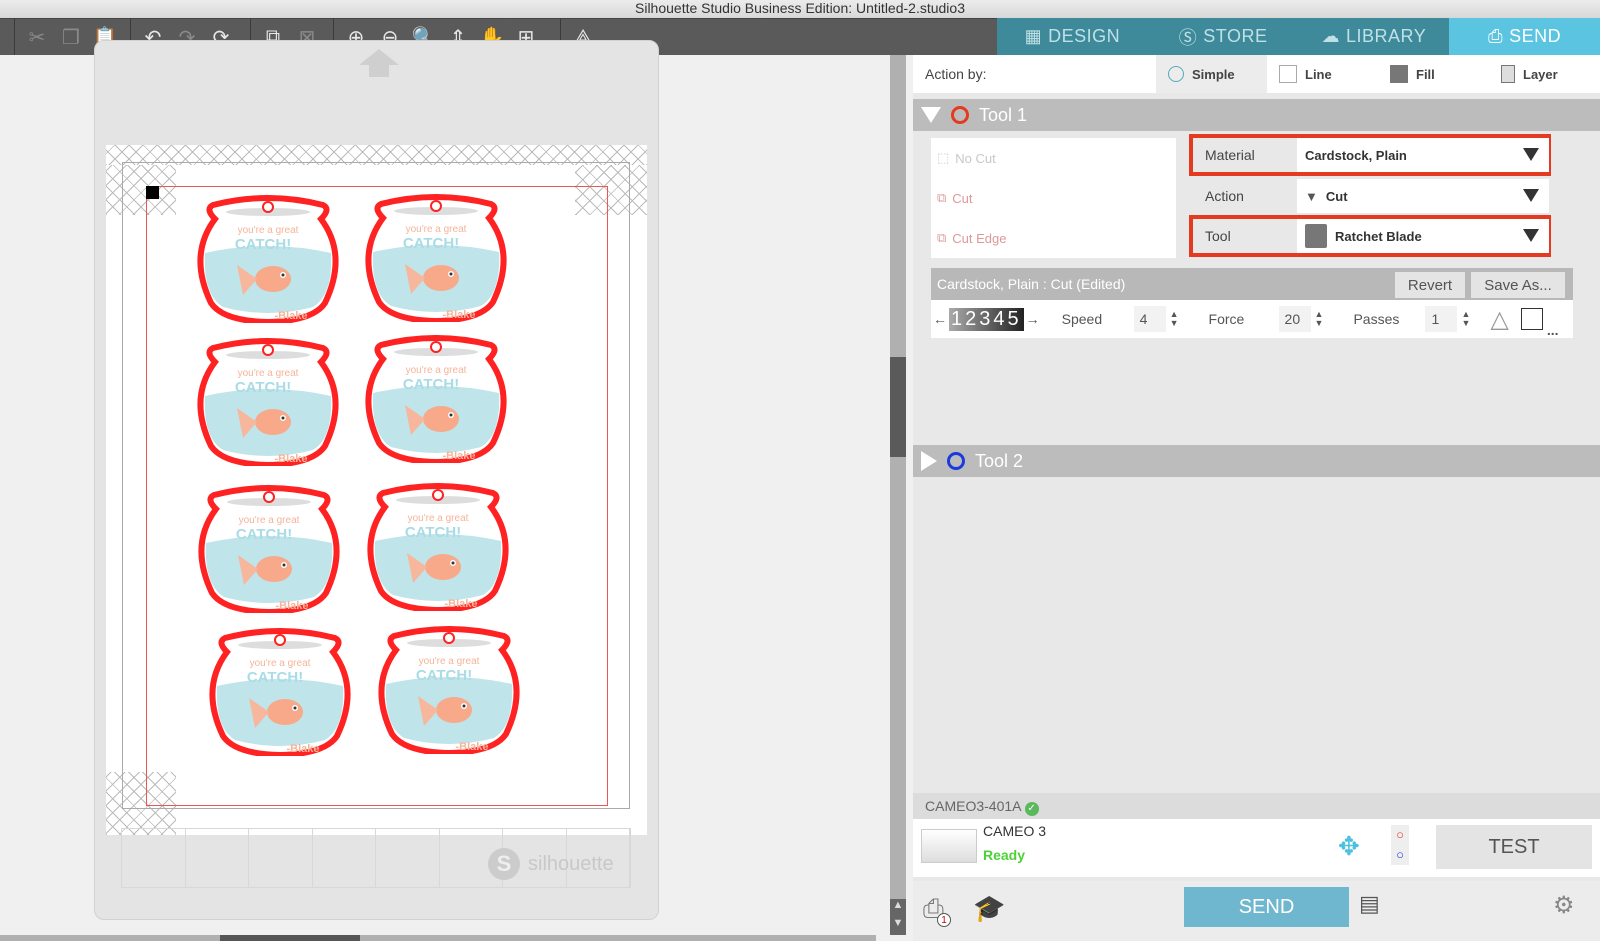 This screenshot has height=941, width=1600. Describe the element at coordinates (1218, 236) in the screenshot. I see `tool-label: Tool` at that location.